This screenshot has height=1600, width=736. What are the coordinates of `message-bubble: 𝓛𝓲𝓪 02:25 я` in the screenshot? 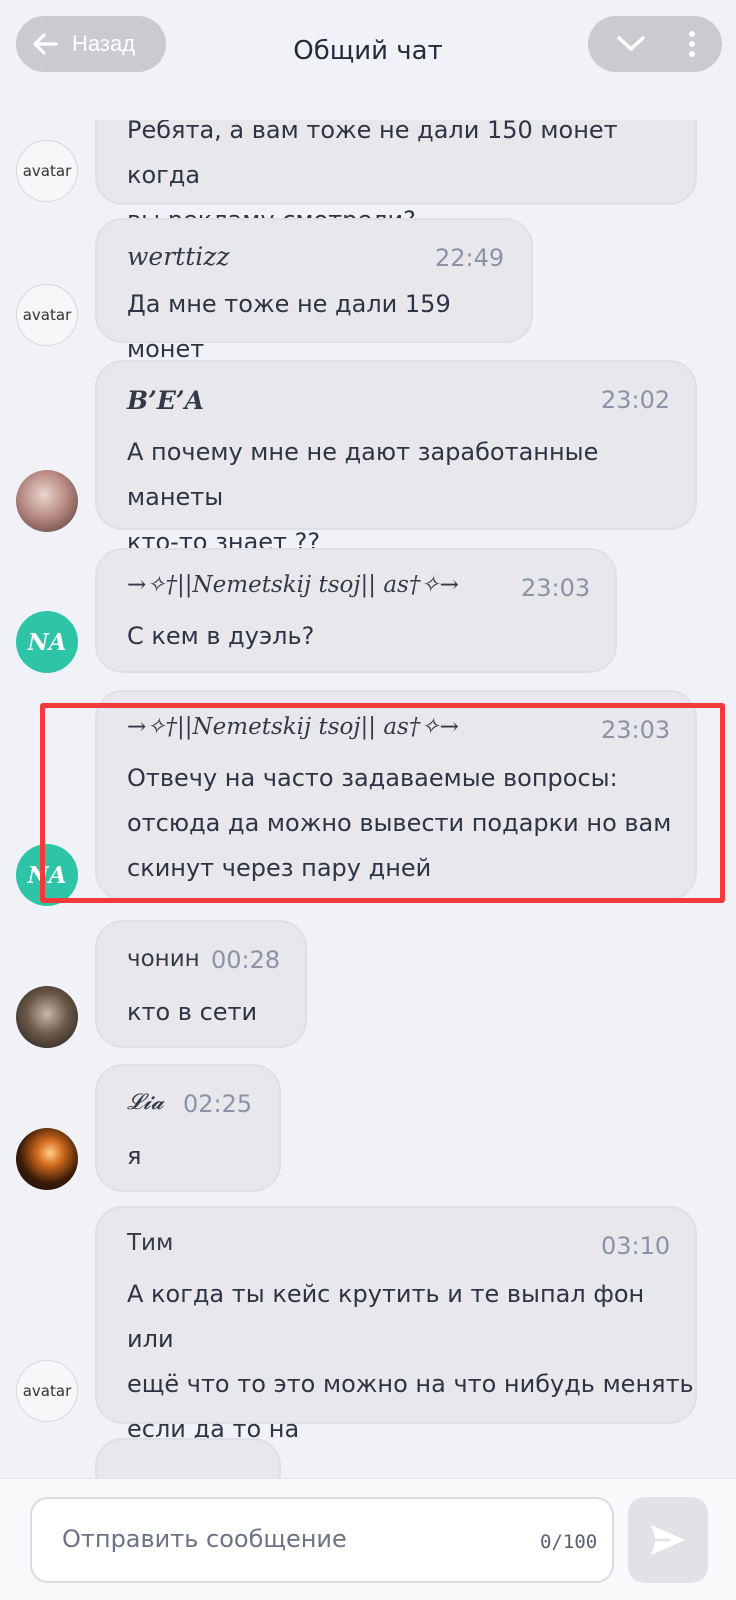 It's located at (188, 1128).